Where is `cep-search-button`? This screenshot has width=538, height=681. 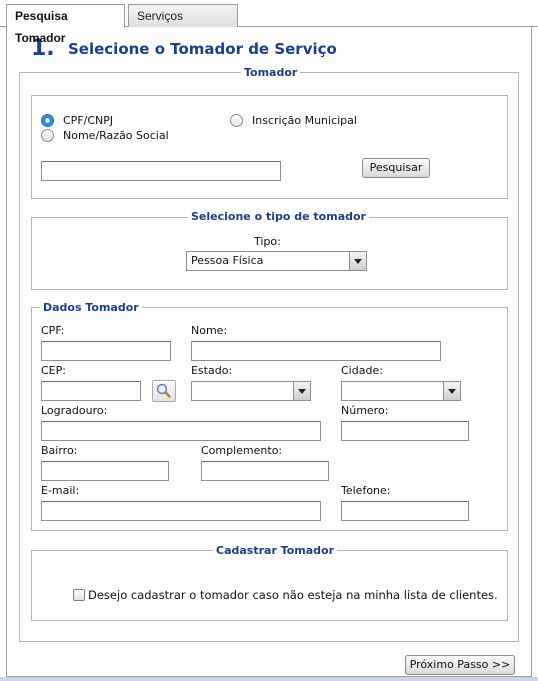
cep-search-button is located at coordinates (164, 391).